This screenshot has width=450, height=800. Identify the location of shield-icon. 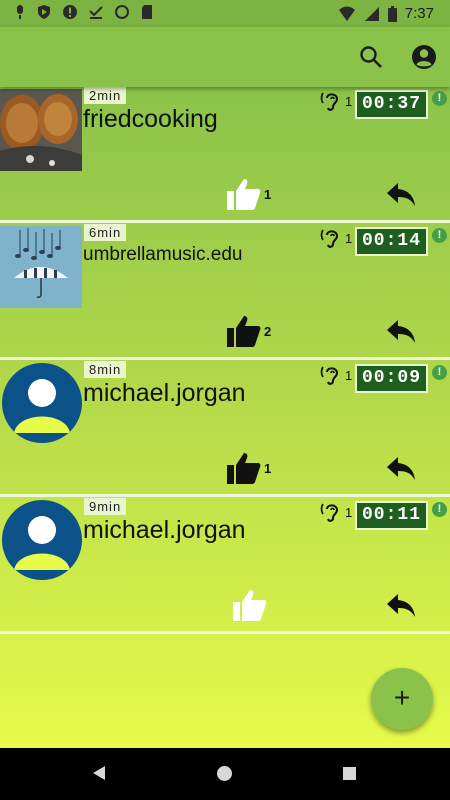
(44, 12).